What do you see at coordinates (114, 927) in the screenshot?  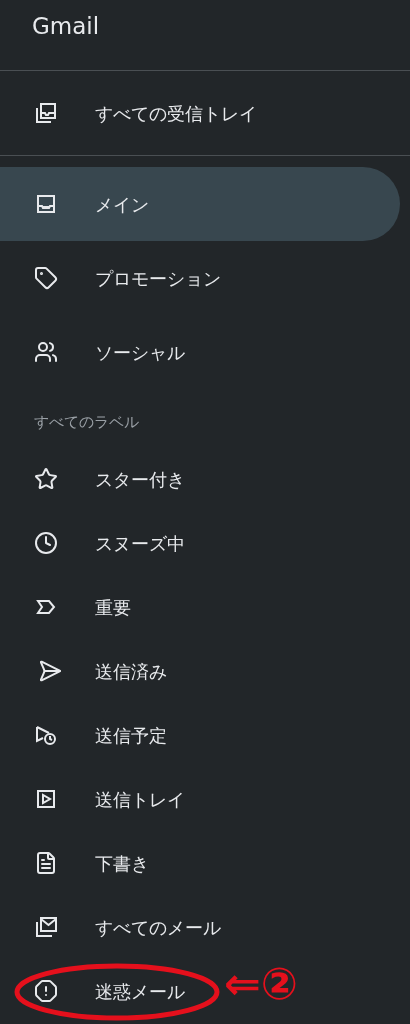 I see `folder-item: すべてのメール` at bounding box center [114, 927].